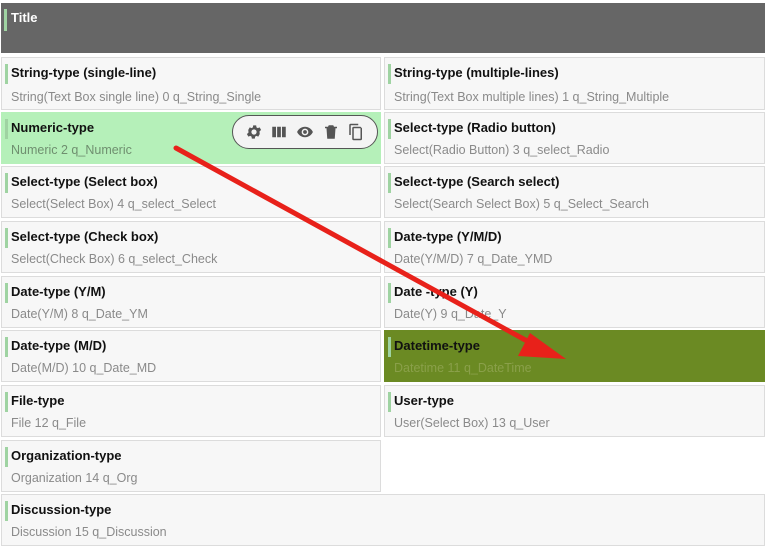  Describe the element at coordinates (84, 368) in the screenshot. I see `field-desc: Date(M/D) 10 q_Date_MD` at that location.